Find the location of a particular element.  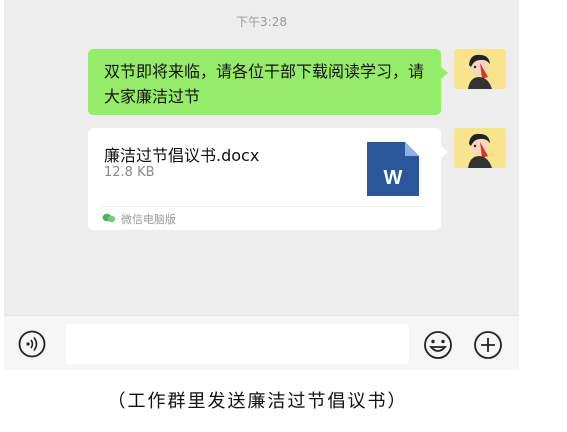

source-label: 微信电脑版 is located at coordinates (148, 219).